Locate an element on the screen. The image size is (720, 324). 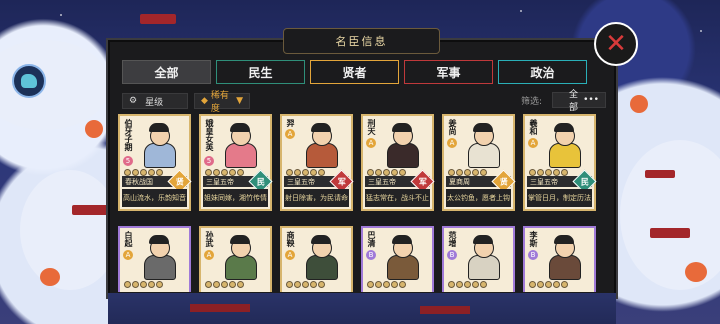
minister-card: 商鞅 A is located at coordinates (316, 259).